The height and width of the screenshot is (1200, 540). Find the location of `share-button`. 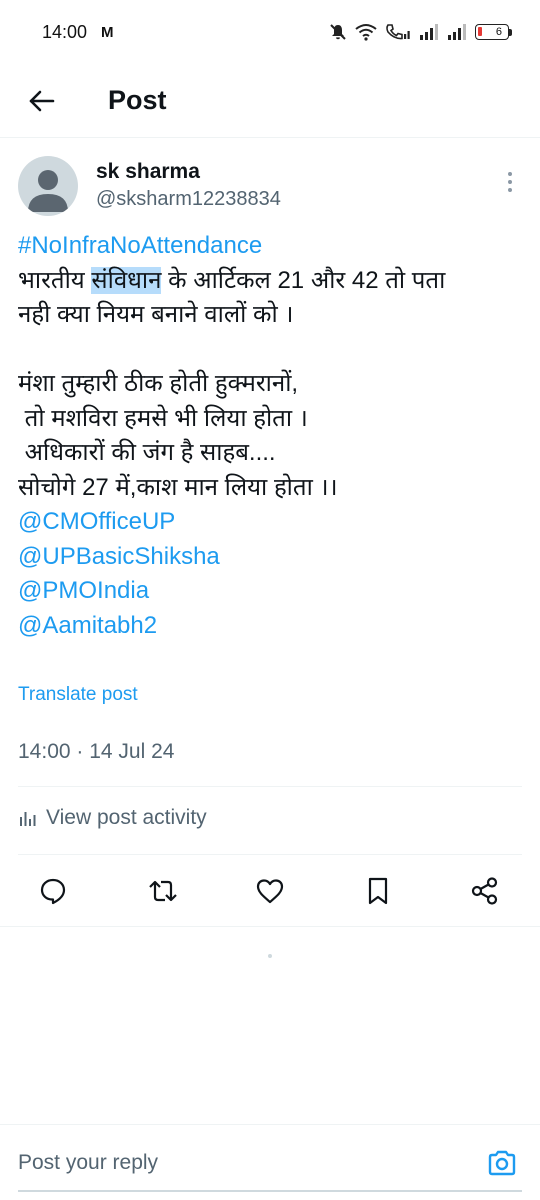

share-button is located at coordinates (485, 891).